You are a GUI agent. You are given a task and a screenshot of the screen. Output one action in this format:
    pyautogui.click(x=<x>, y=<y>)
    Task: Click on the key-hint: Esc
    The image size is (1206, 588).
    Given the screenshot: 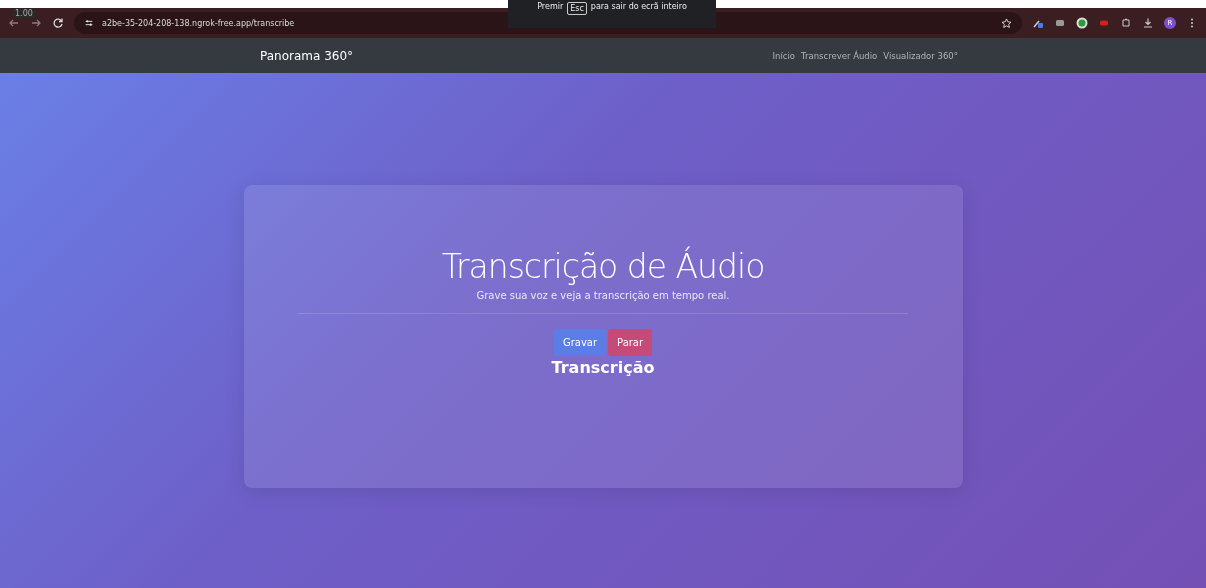 What is the action you would take?
    pyautogui.click(x=577, y=8)
    